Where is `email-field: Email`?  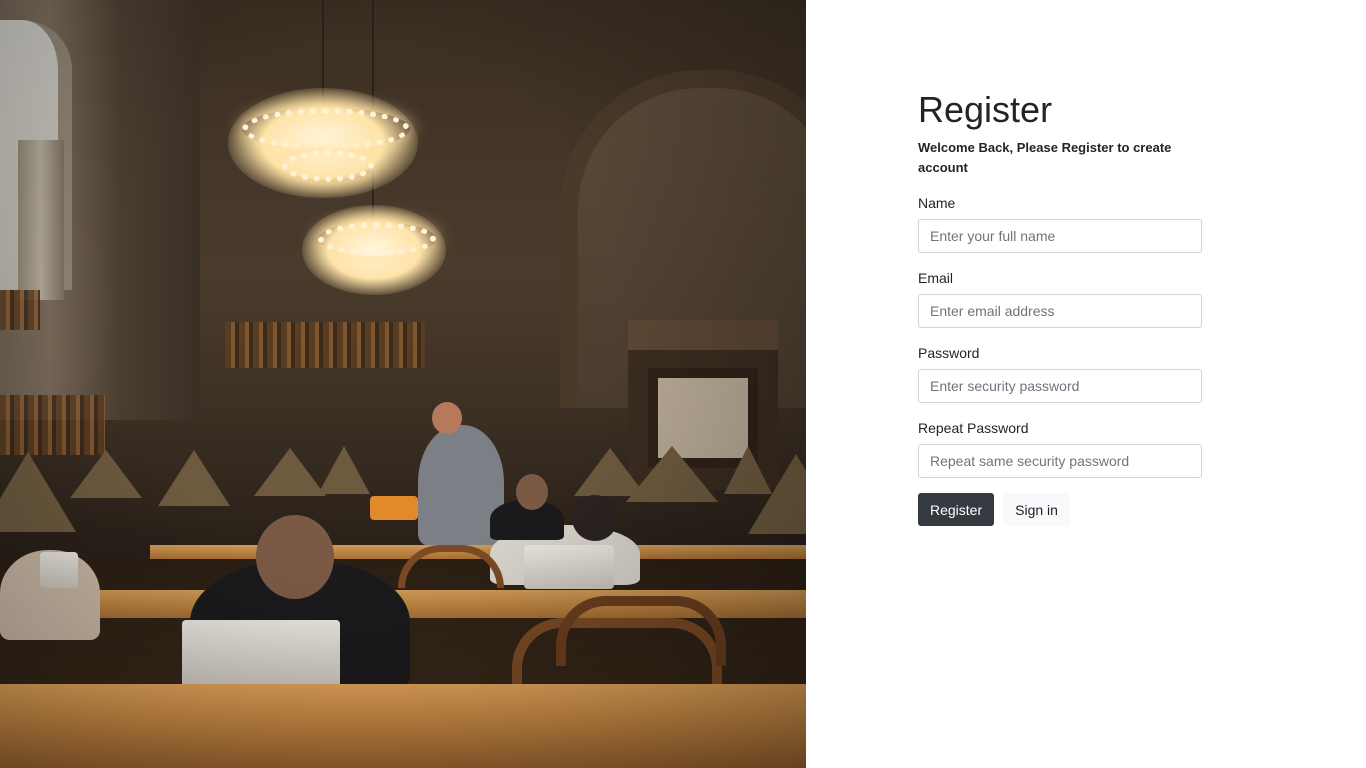
email-field: Email is located at coordinates (1060, 298).